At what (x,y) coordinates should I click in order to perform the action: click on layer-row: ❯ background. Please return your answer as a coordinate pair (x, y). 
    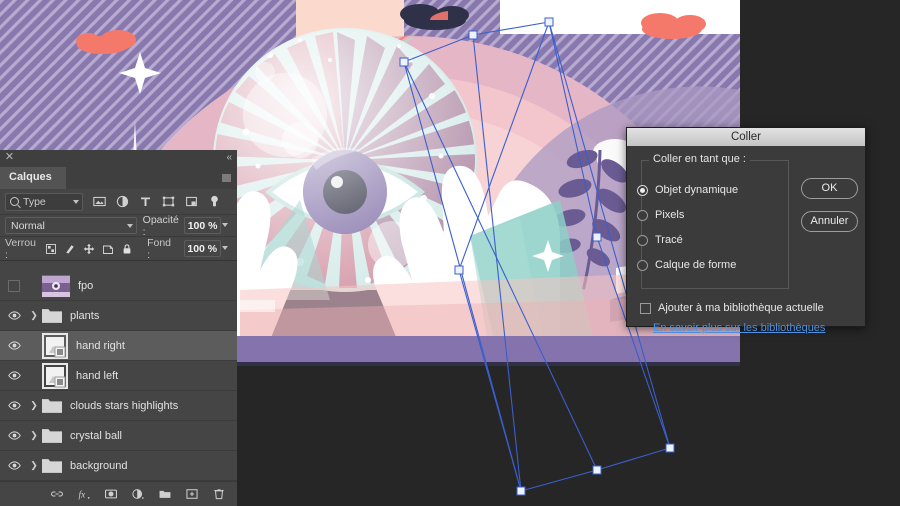
    Looking at the image, I should click on (118, 466).